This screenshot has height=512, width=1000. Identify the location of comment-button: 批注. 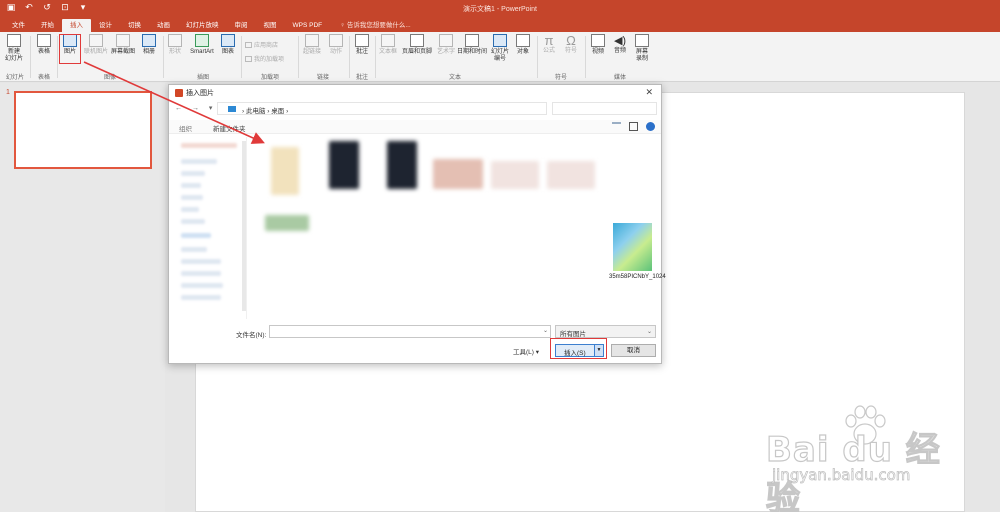
(362, 45).